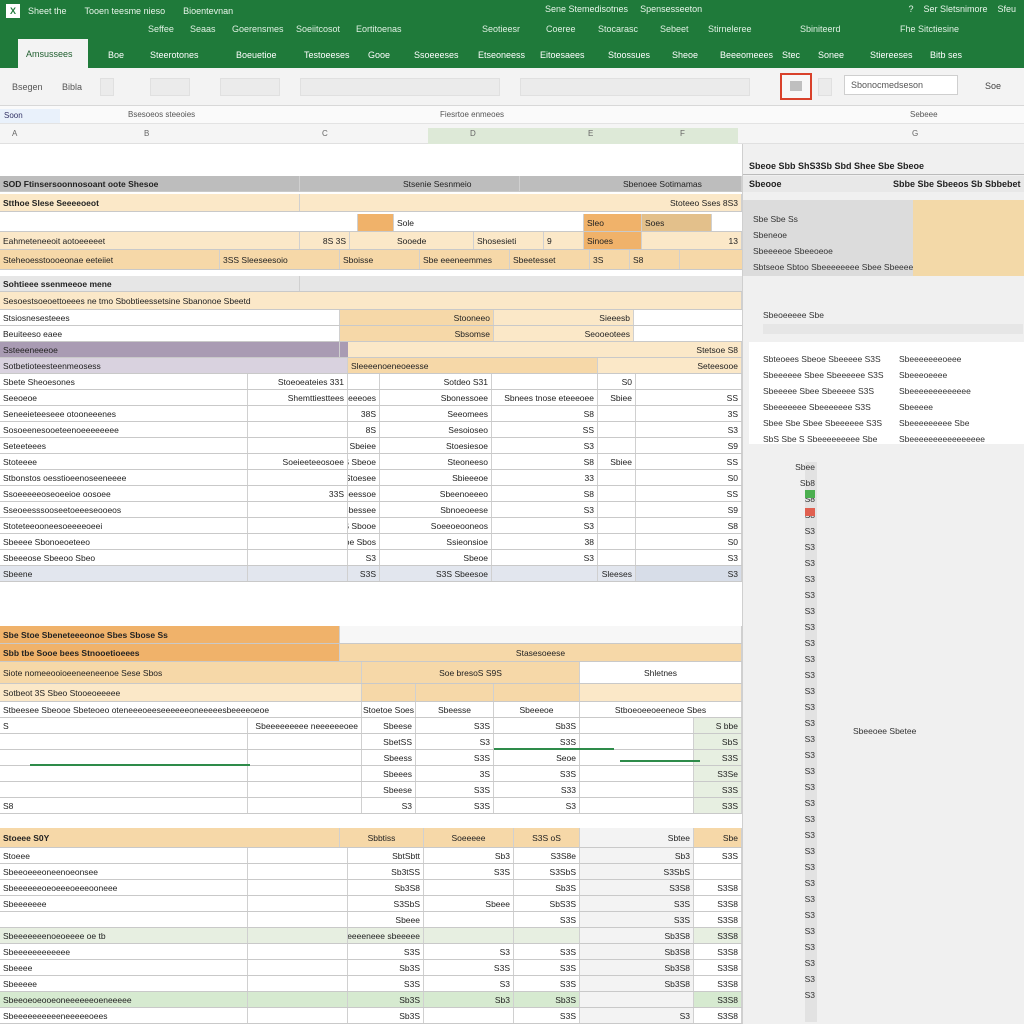  I want to click on cell: Shosesieti, so click(509, 240).